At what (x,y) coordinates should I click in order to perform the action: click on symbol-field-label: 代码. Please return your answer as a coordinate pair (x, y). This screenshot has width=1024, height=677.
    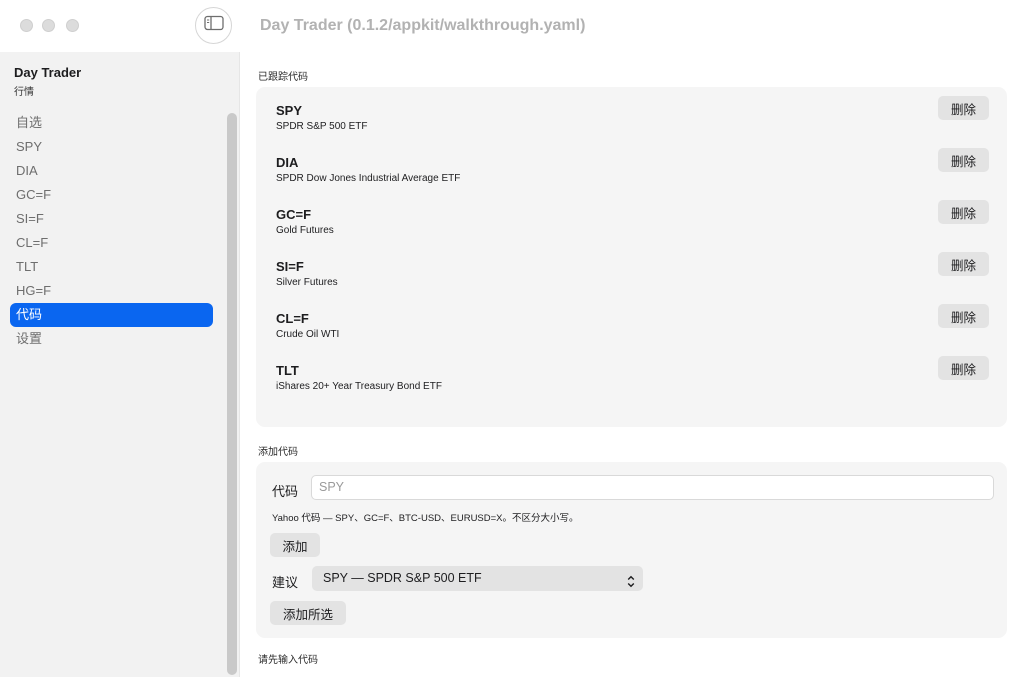
    Looking at the image, I should click on (285, 491).